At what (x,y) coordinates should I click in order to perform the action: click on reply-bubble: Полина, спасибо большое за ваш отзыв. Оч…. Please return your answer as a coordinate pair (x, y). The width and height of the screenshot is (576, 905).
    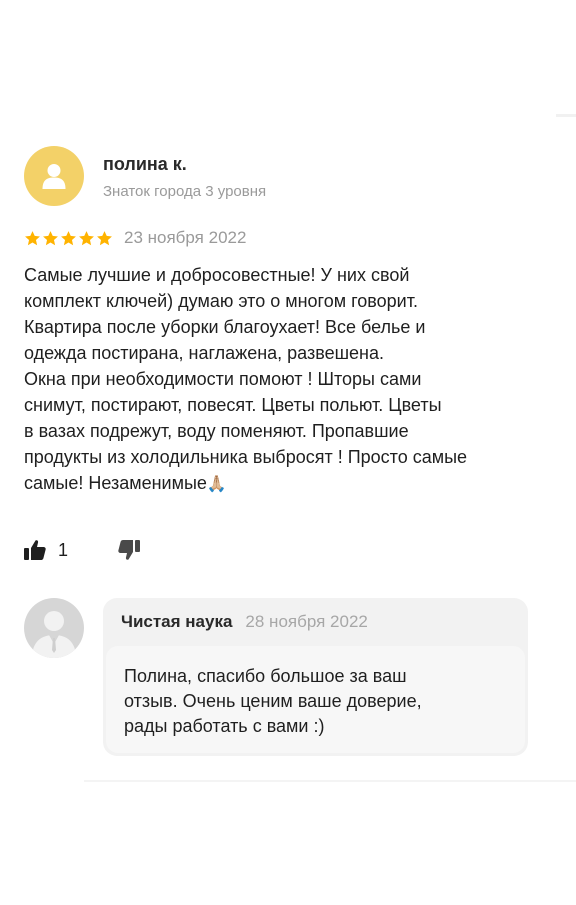
    Looking at the image, I should click on (315, 699).